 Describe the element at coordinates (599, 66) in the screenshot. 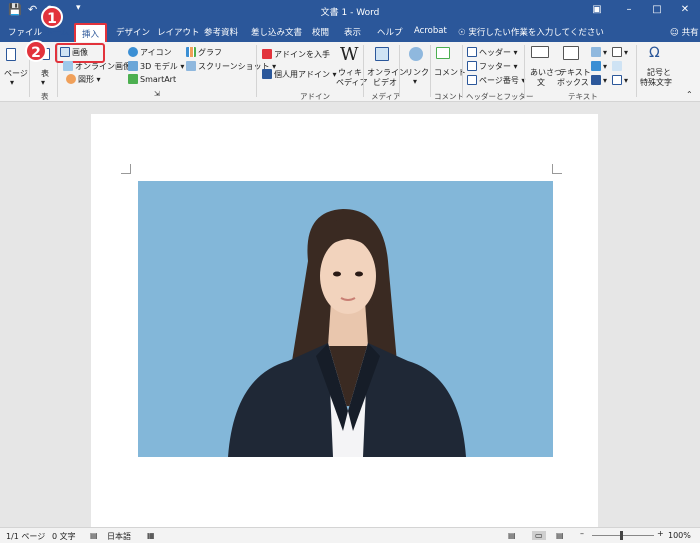

I see `wordart-icon: ▾` at that location.